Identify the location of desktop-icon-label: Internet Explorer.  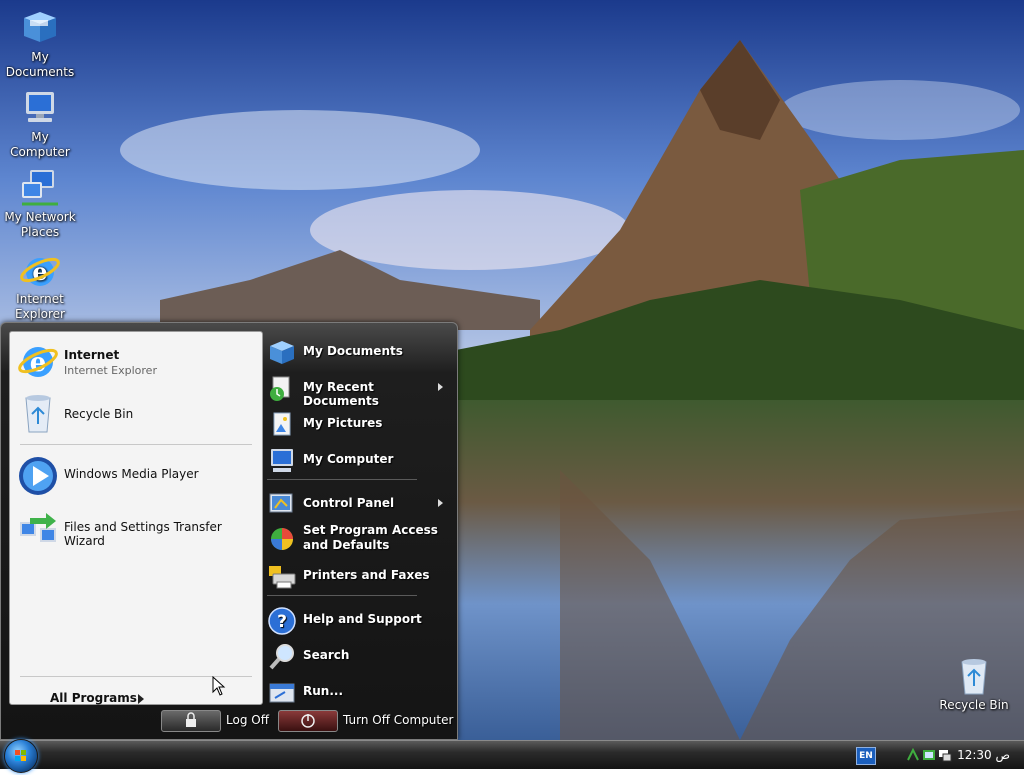
(40, 306).